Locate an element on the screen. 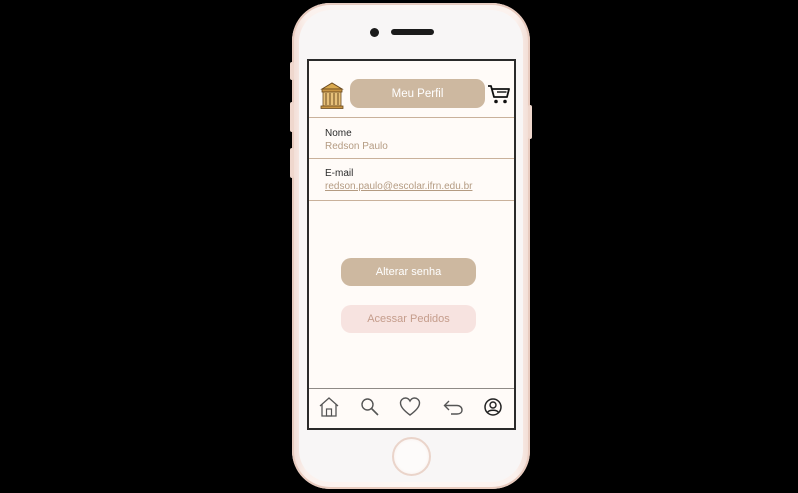 This screenshot has width=798, height=493. home-icon is located at coordinates (329, 407).